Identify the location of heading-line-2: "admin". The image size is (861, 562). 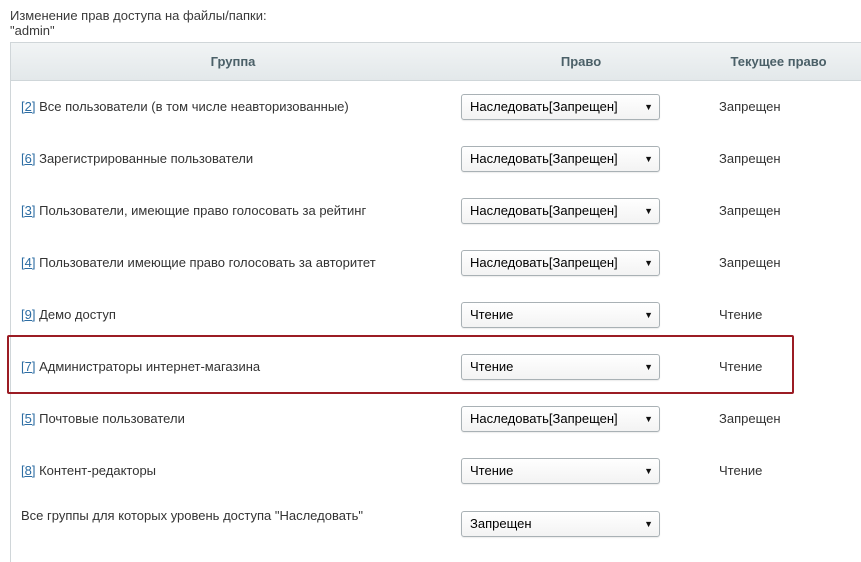
(32, 30).